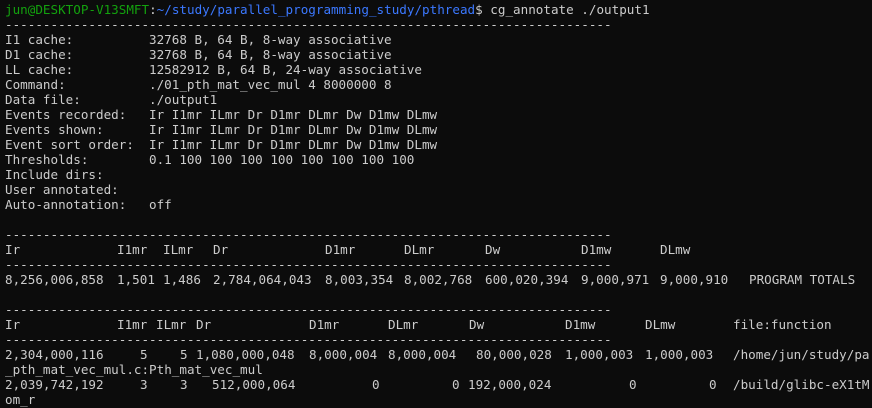 This screenshot has width=872, height=408. Describe the element at coordinates (77, 9) in the screenshot. I see `prompt-user-host: jun@DESKTOP-V13SMFT` at that location.